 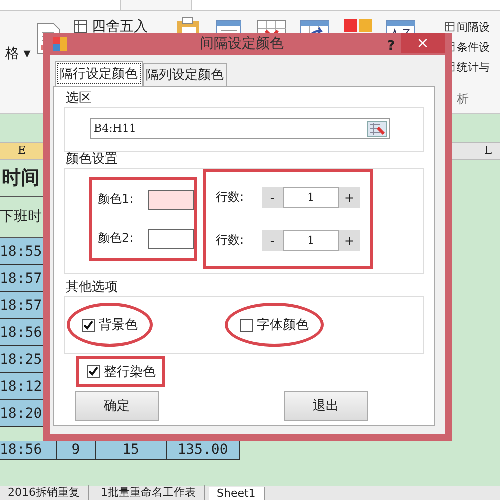 I want to click on sheet-tab: 1批量重命名工作表, so click(x=149, y=492).